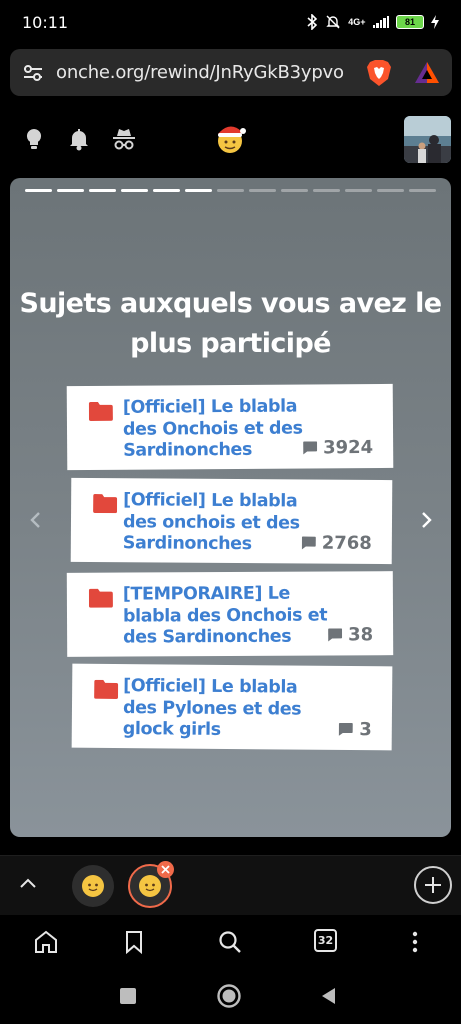  What do you see at coordinates (230, 885) in the screenshot?
I see `tab-strip` at bounding box center [230, 885].